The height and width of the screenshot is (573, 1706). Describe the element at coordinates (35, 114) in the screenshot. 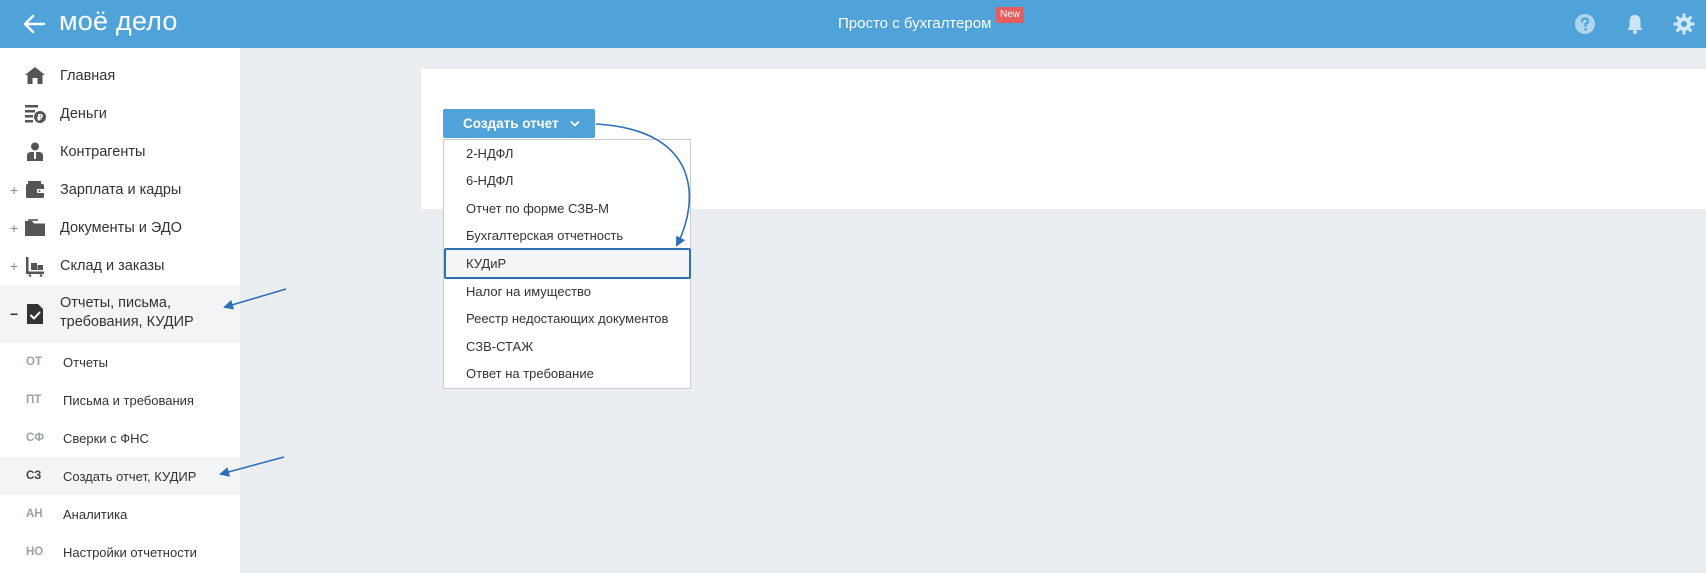

I see `money-icon: ₽` at that location.